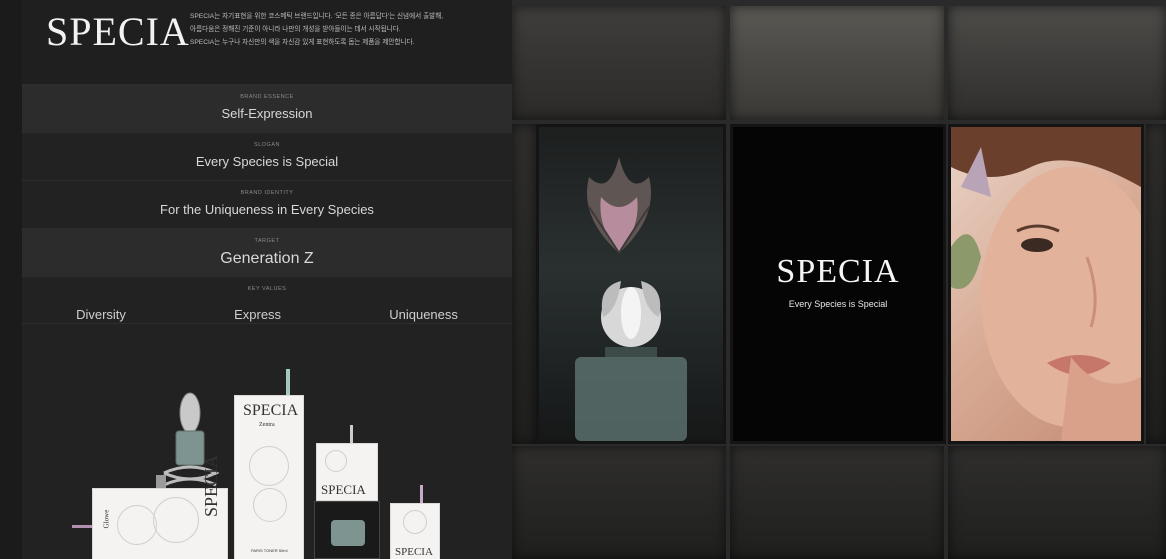 This screenshot has width=1166, height=559. I want to click on key-value-item: Diversity, so click(101, 314).